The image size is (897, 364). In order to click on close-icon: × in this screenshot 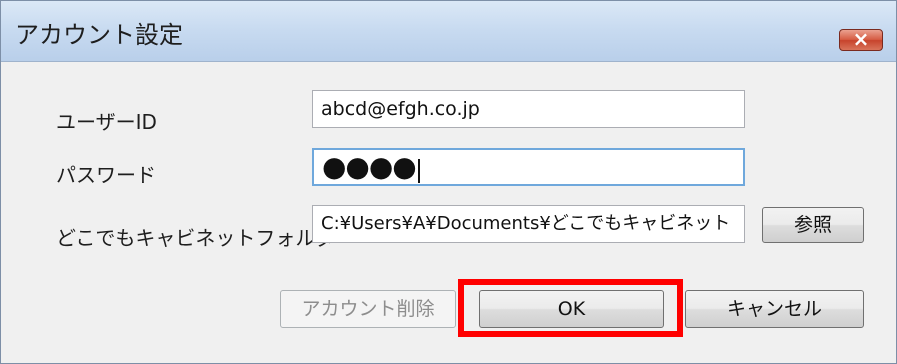, I will do `click(861, 39)`.